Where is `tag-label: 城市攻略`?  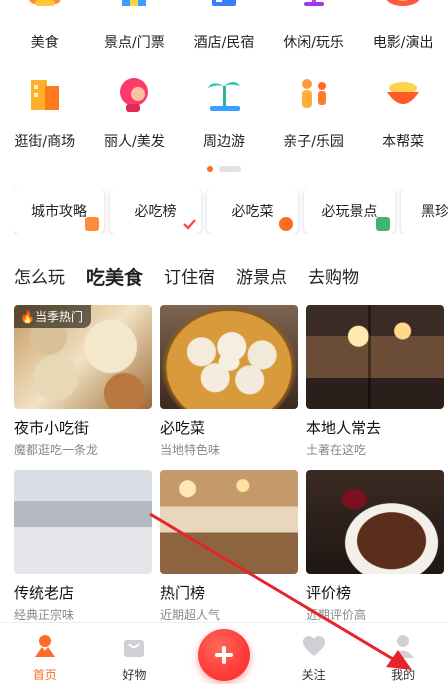
tag-label: 城市攻略 is located at coordinates (59, 212).